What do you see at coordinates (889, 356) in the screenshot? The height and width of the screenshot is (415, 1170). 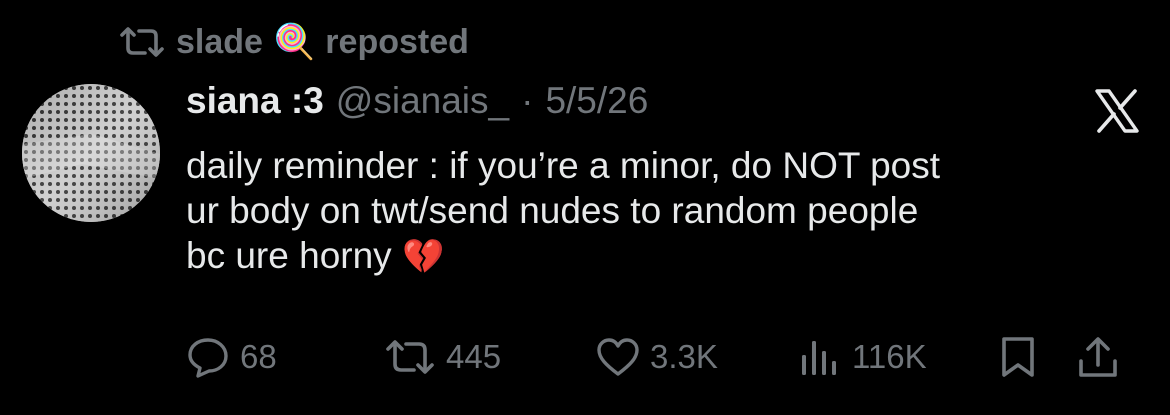 I see `views-count: 116K` at bounding box center [889, 356].